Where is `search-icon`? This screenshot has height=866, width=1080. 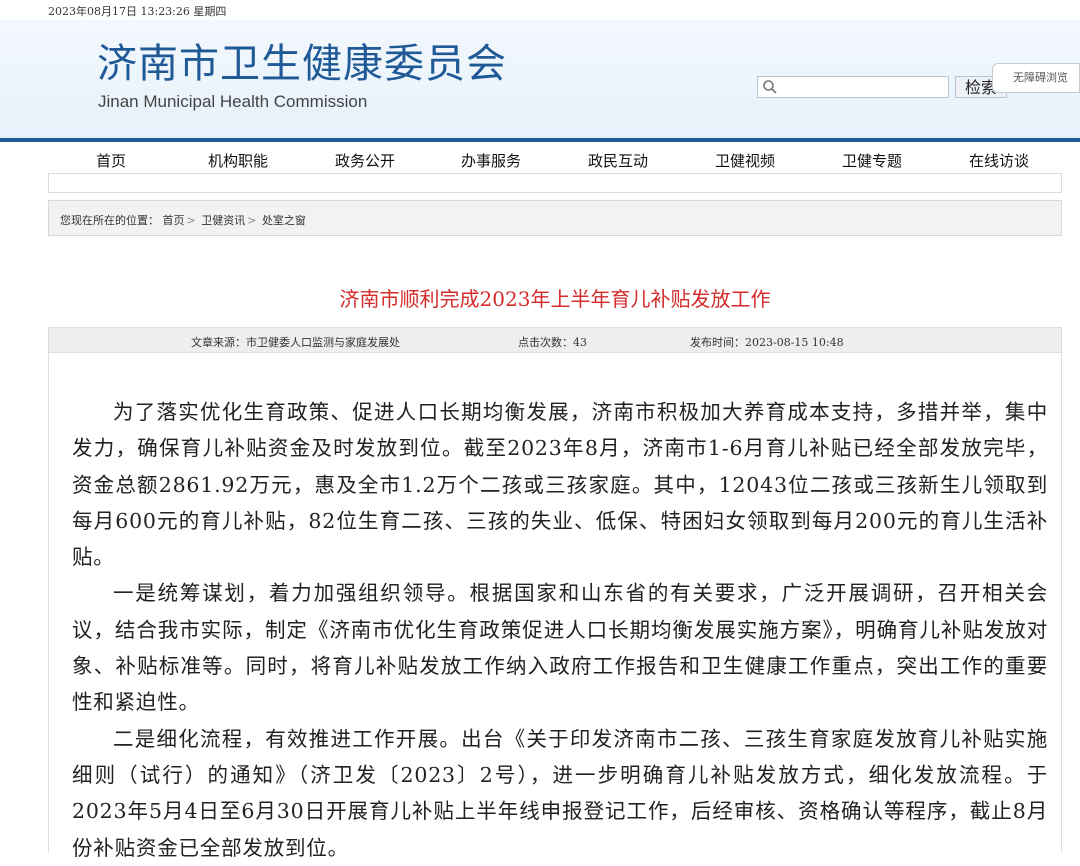
search-icon is located at coordinates (770, 87).